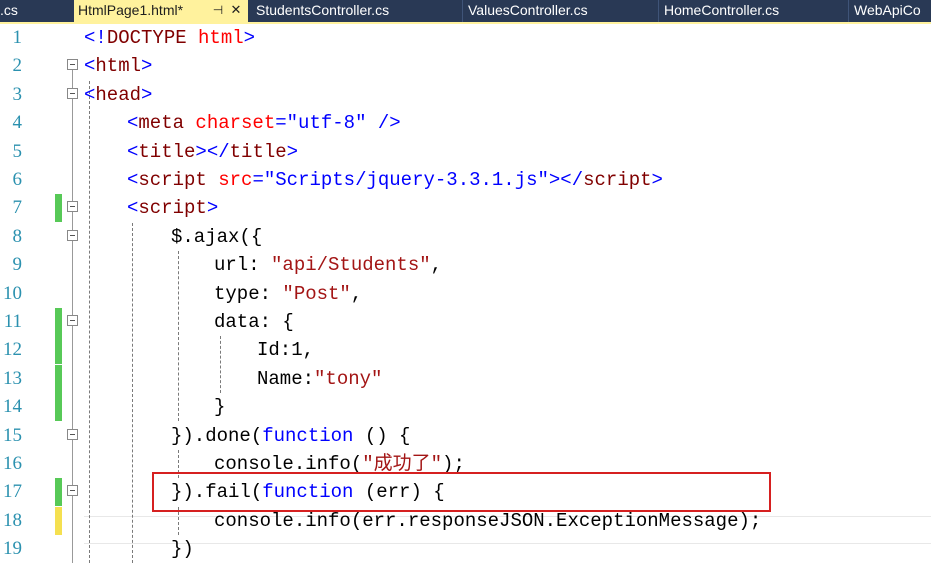  What do you see at coordinates (658, 11) in the screenshot?
I see `tab-separator` at bounding box center [658, 11].